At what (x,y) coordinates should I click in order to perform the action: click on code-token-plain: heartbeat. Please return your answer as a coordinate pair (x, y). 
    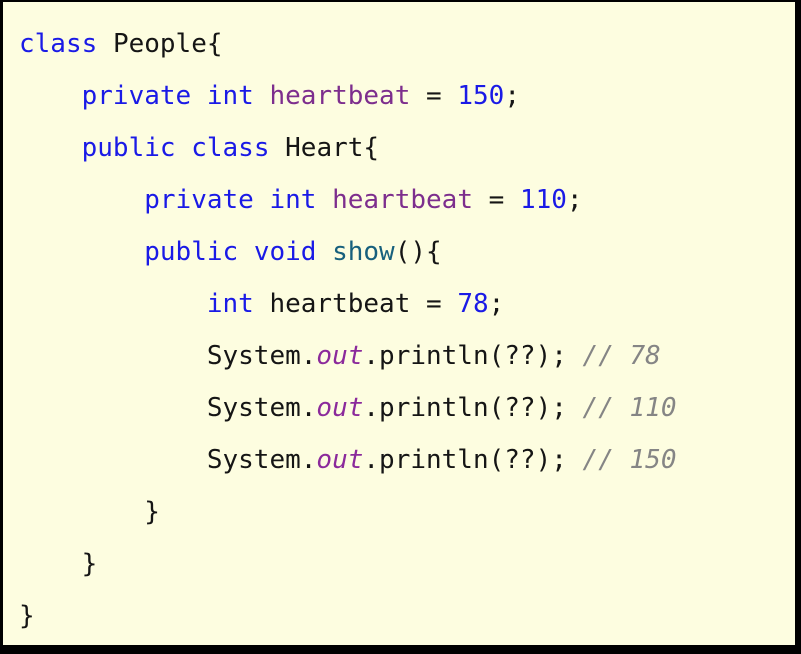
    Looking at the image, I should click on (340, 304).